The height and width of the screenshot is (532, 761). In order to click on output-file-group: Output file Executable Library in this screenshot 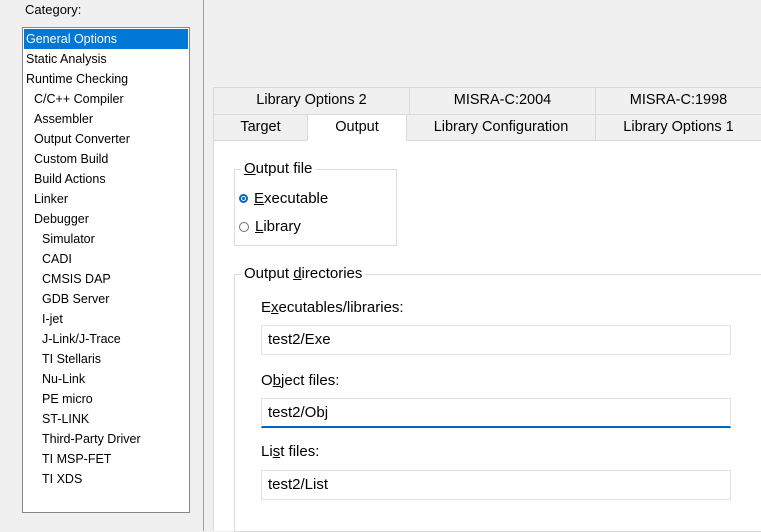, I will do `click(315, 202)`.